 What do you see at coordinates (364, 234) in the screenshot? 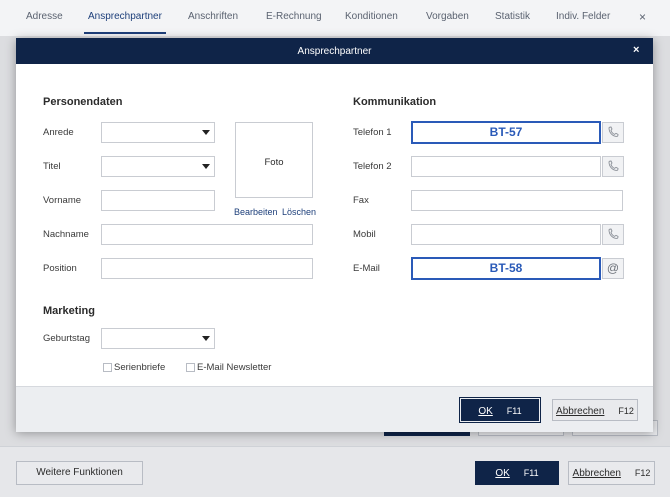
I see `mobil-label: Mobil` at bounding box center [364, 234].